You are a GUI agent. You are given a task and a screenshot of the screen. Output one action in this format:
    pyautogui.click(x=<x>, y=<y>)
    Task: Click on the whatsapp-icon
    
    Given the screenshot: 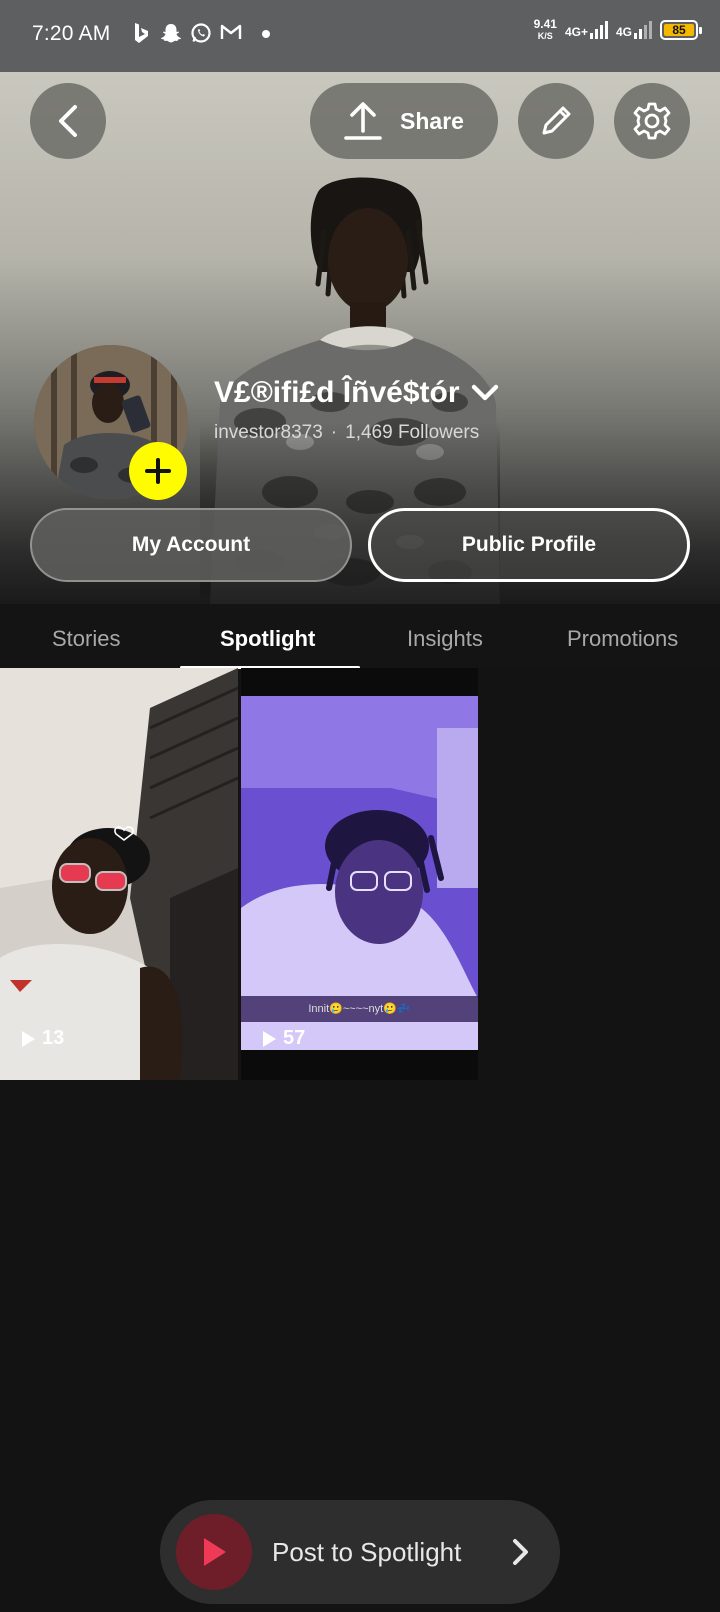 What is the action you would take?
    pyautogui.click(x=201, y=34)
    